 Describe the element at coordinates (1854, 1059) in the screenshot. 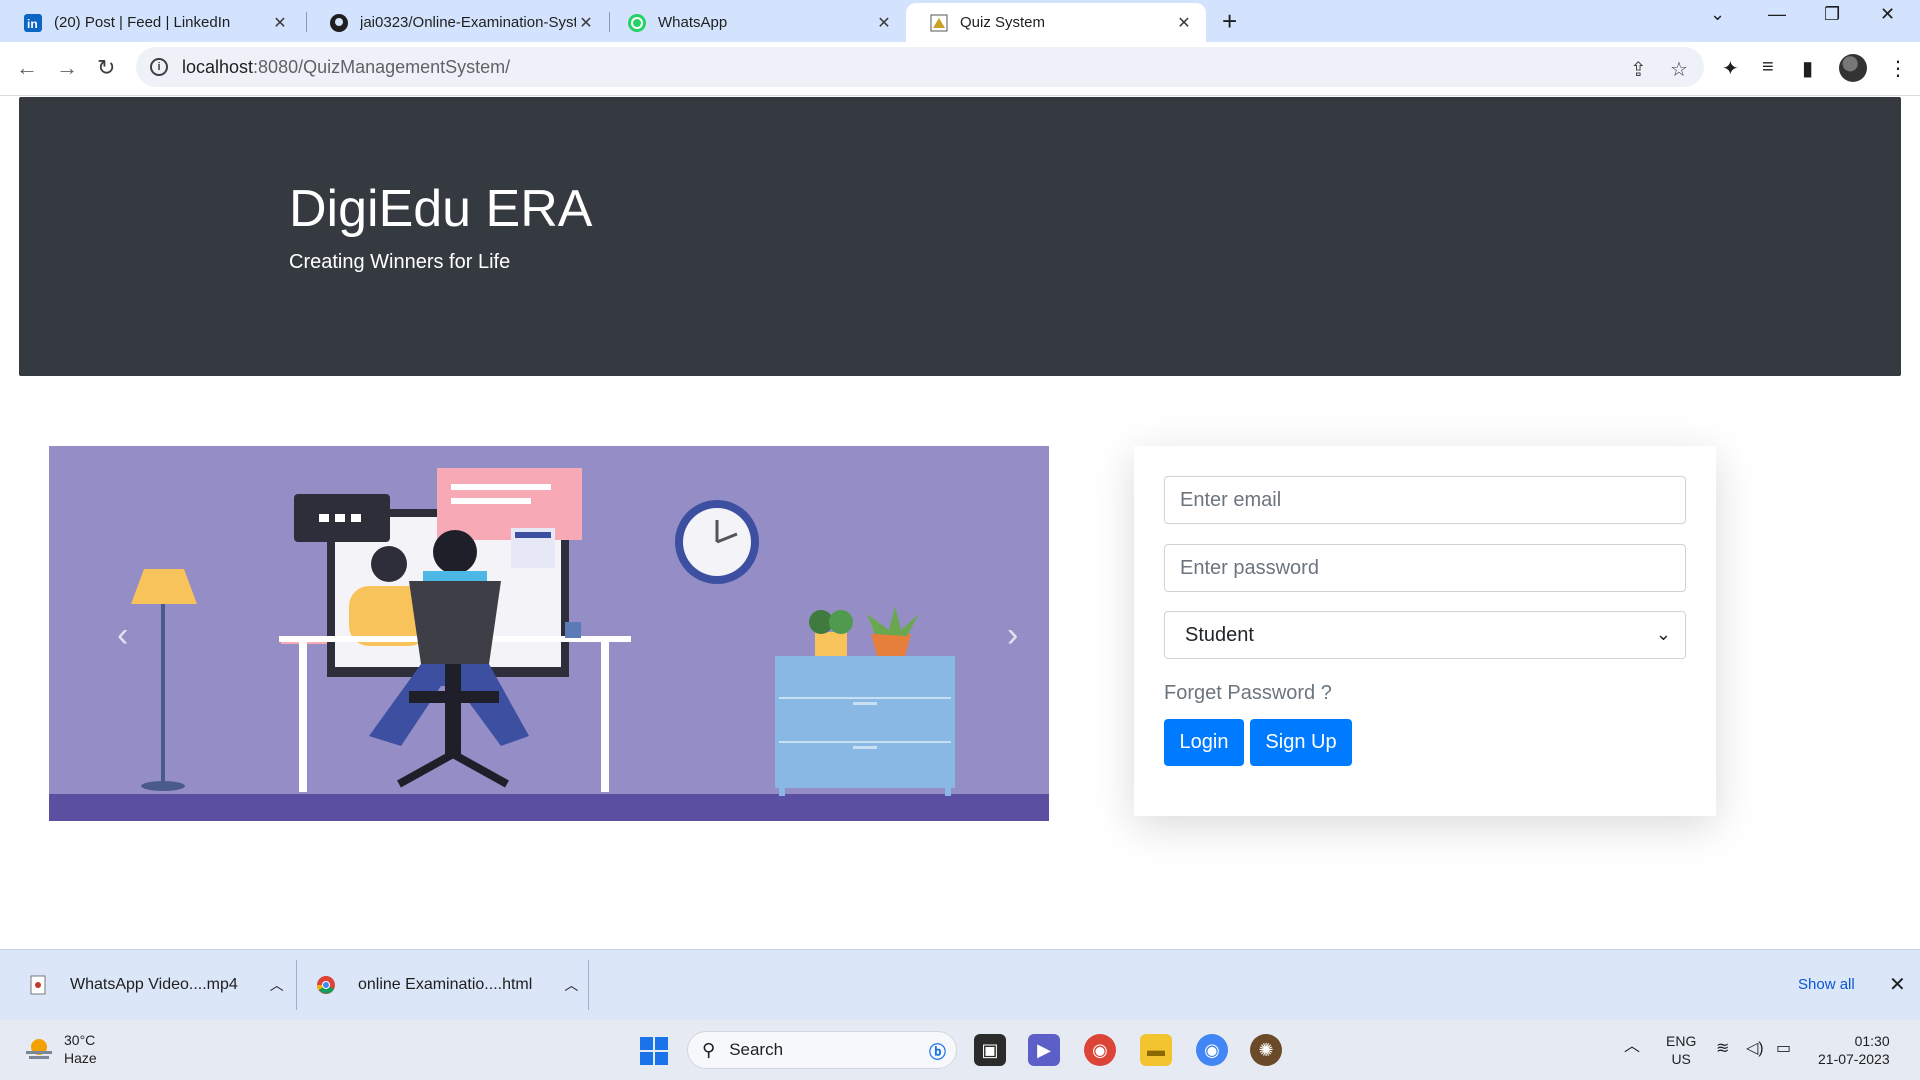

I see `clock-date: 21-07-2023` at that location.